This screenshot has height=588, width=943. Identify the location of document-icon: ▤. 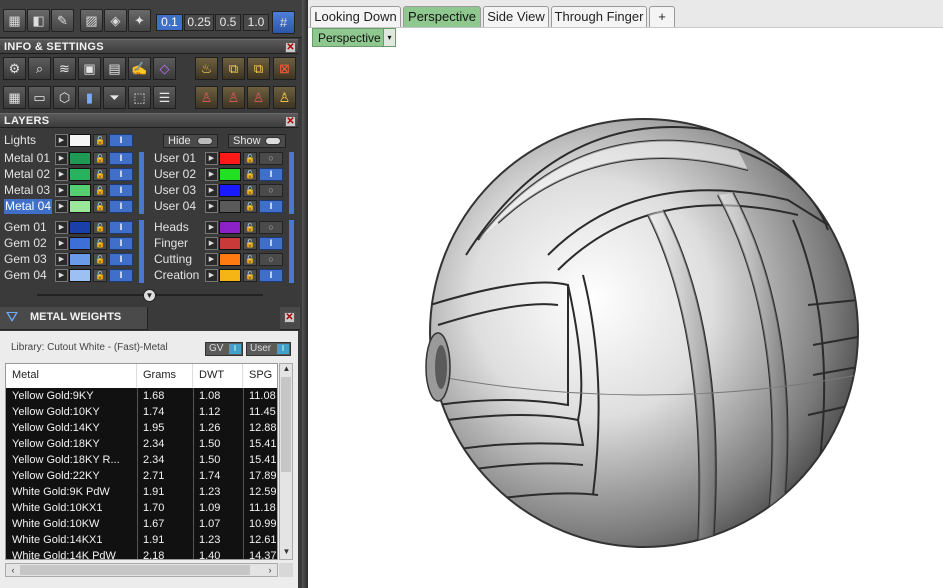
(114, 68).